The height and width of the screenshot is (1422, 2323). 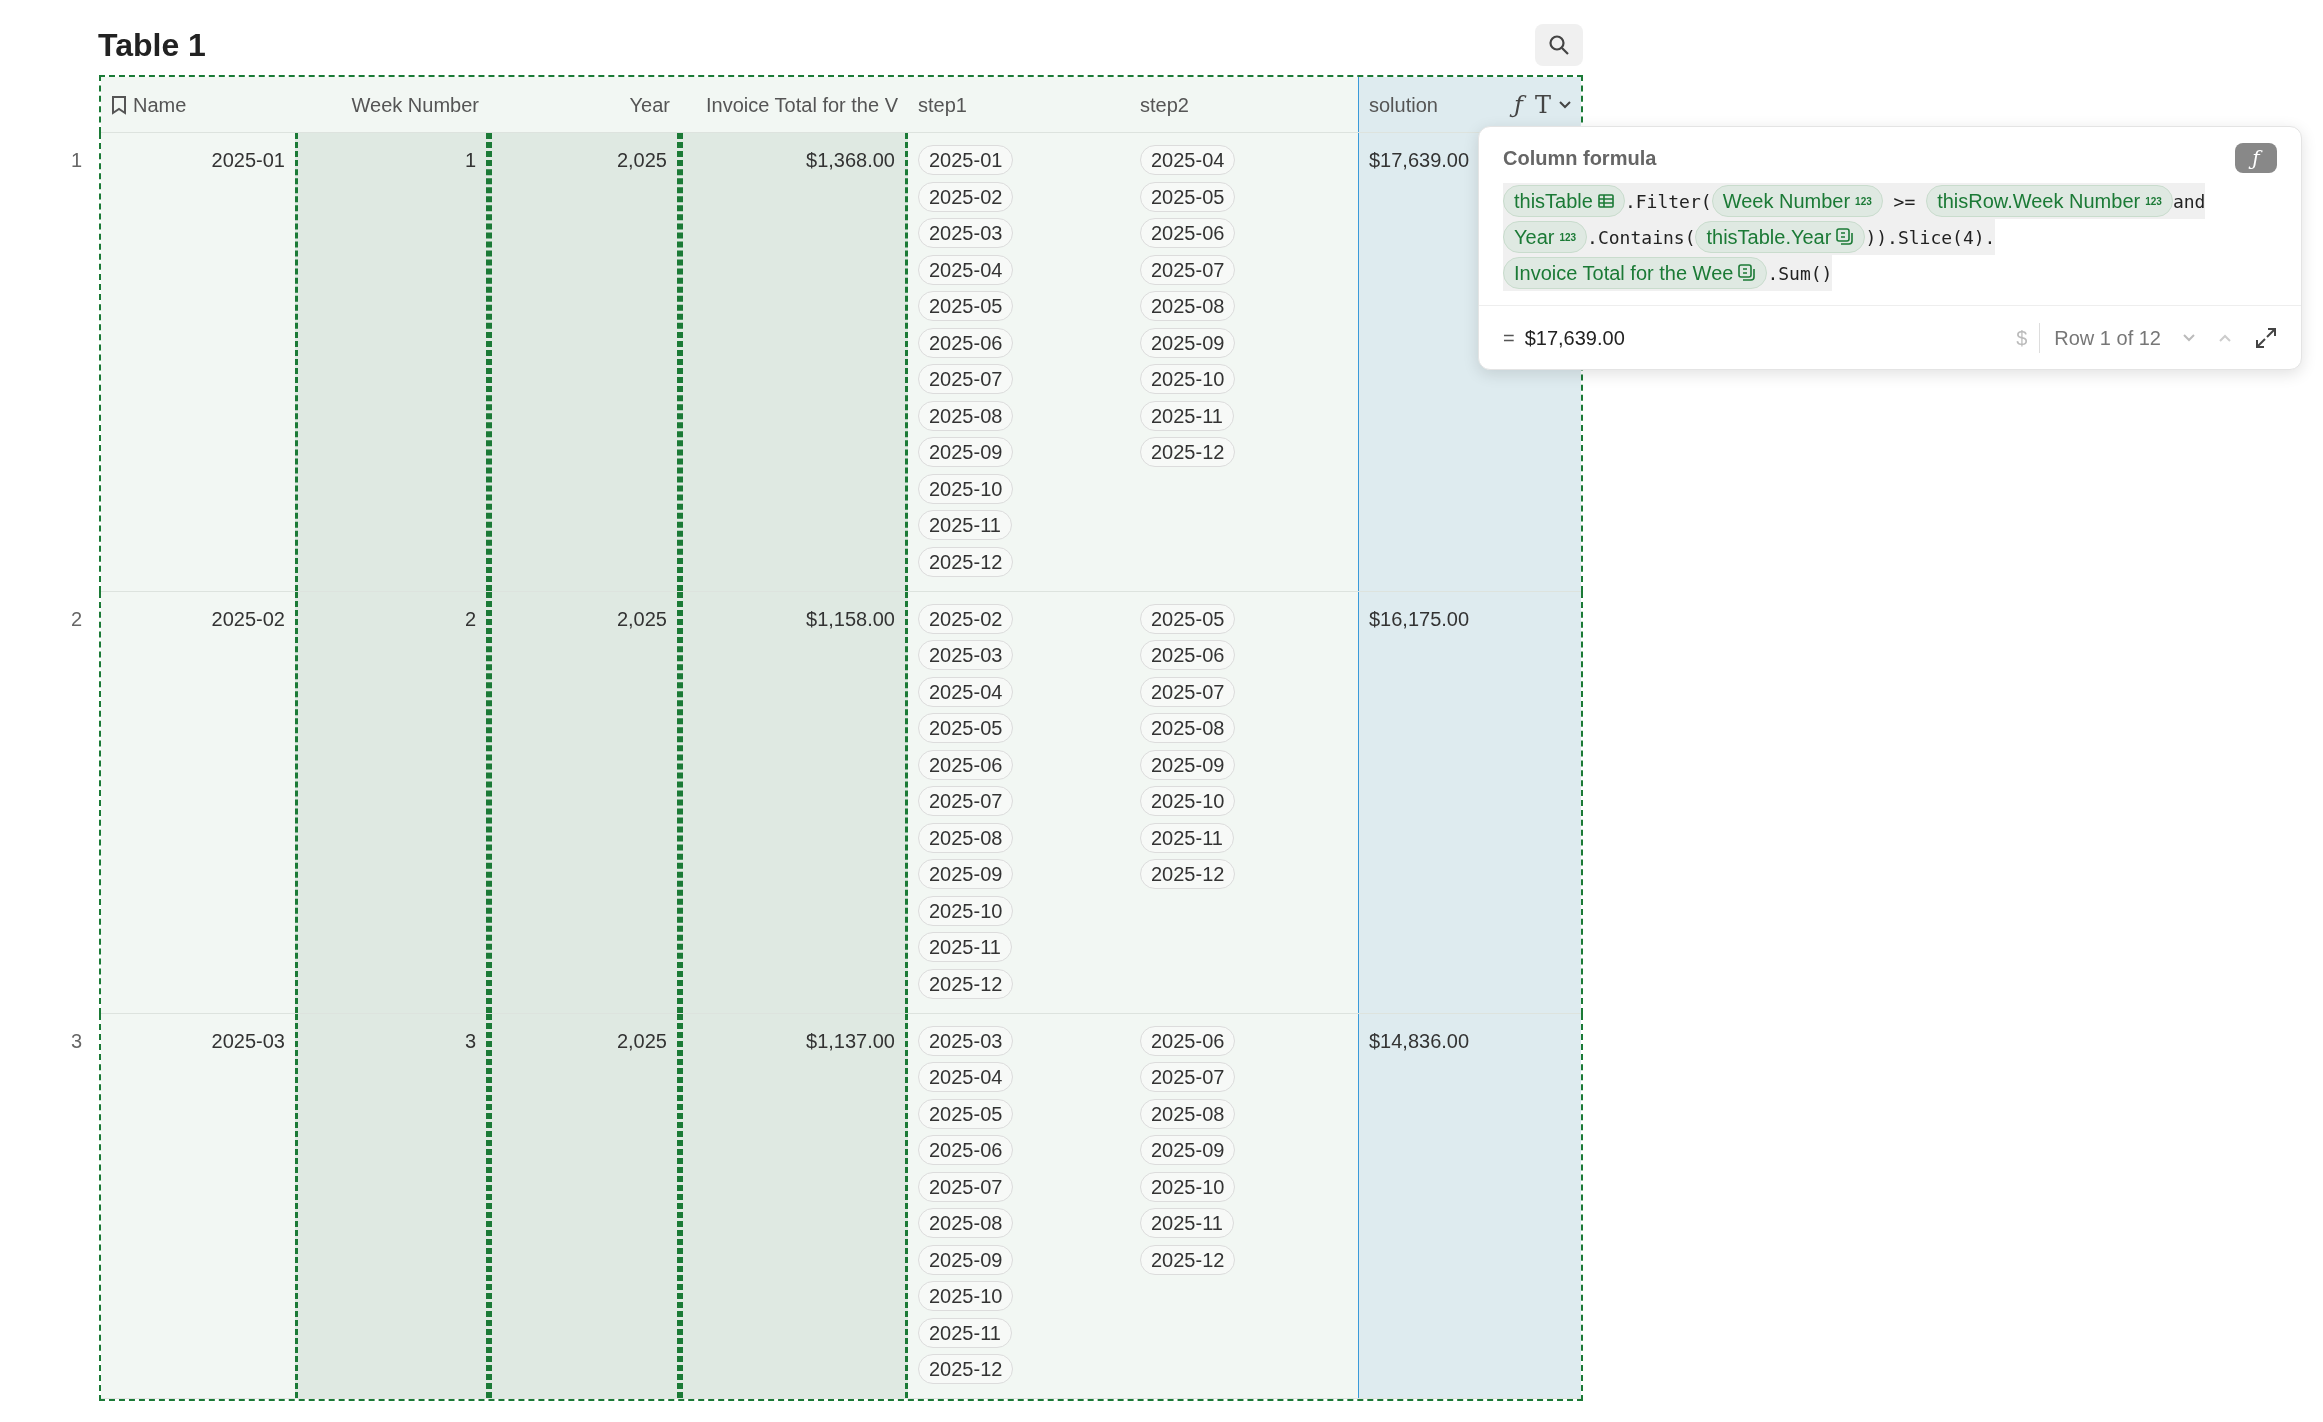 I want to click on equals-sign: =, so click(x=1509, y=338).